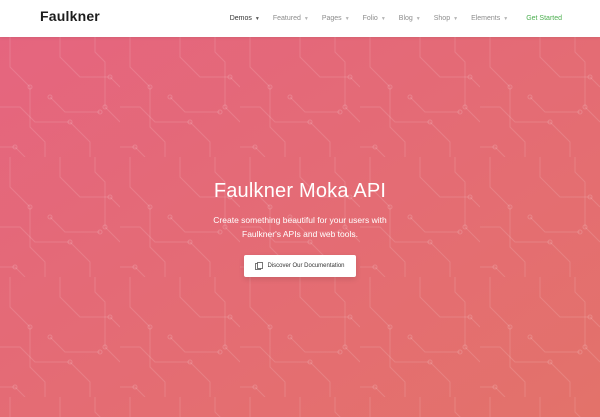 The width and height of the screenshot is (600, 417). I want to click on get-started-link: Get Started, so click(544, 18).